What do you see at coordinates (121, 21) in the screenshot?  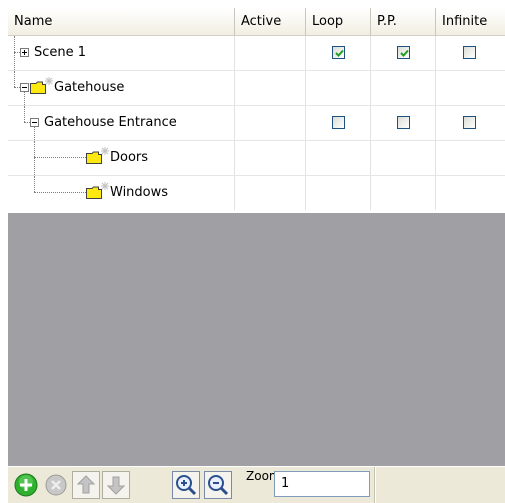 I see `column-header-name: Name` at bounding box center [121, 21].